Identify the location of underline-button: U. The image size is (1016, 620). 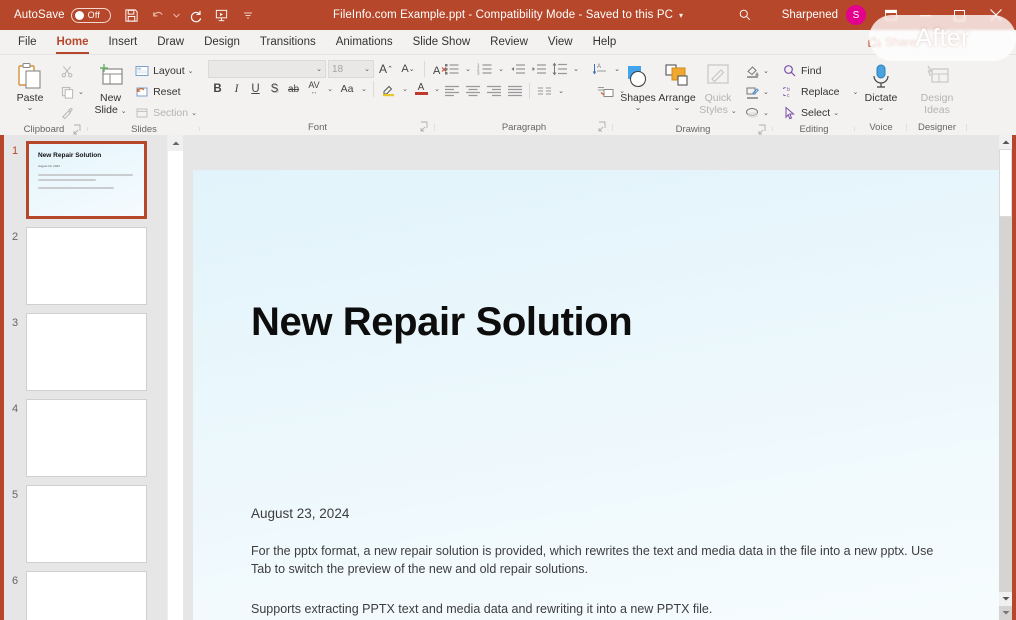
(255, 89).